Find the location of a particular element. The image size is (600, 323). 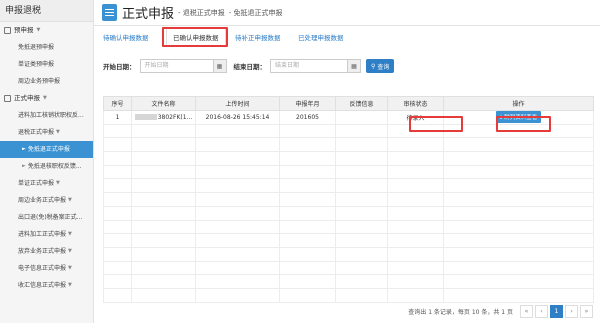

tab-pending-correction: 待补正申报数据 is located at coordinates (258, 37).